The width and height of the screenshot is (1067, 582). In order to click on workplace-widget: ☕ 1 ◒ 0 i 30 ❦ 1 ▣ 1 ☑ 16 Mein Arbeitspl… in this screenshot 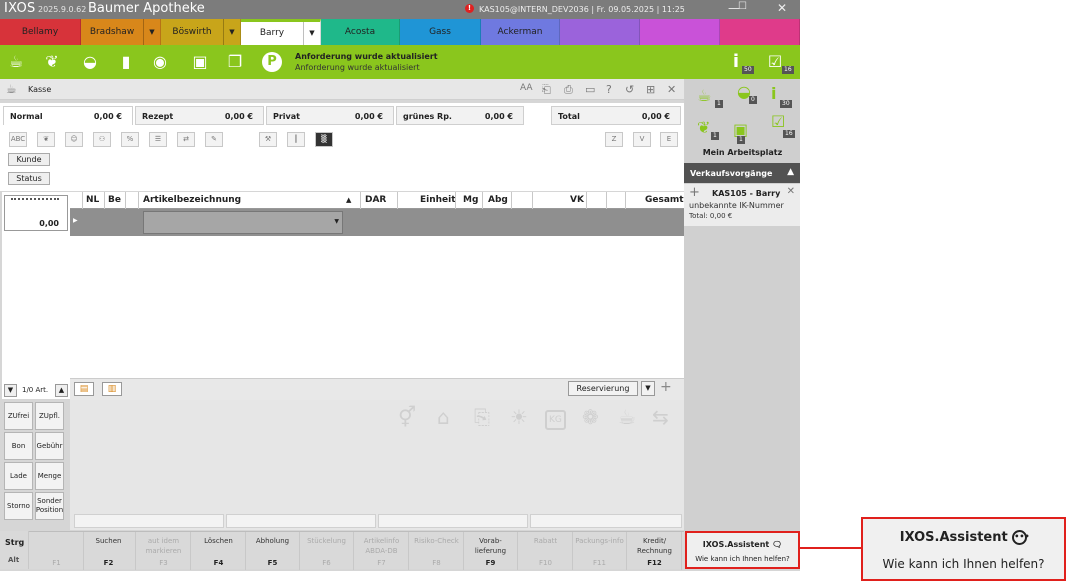, I will do `click(742, 121)`.